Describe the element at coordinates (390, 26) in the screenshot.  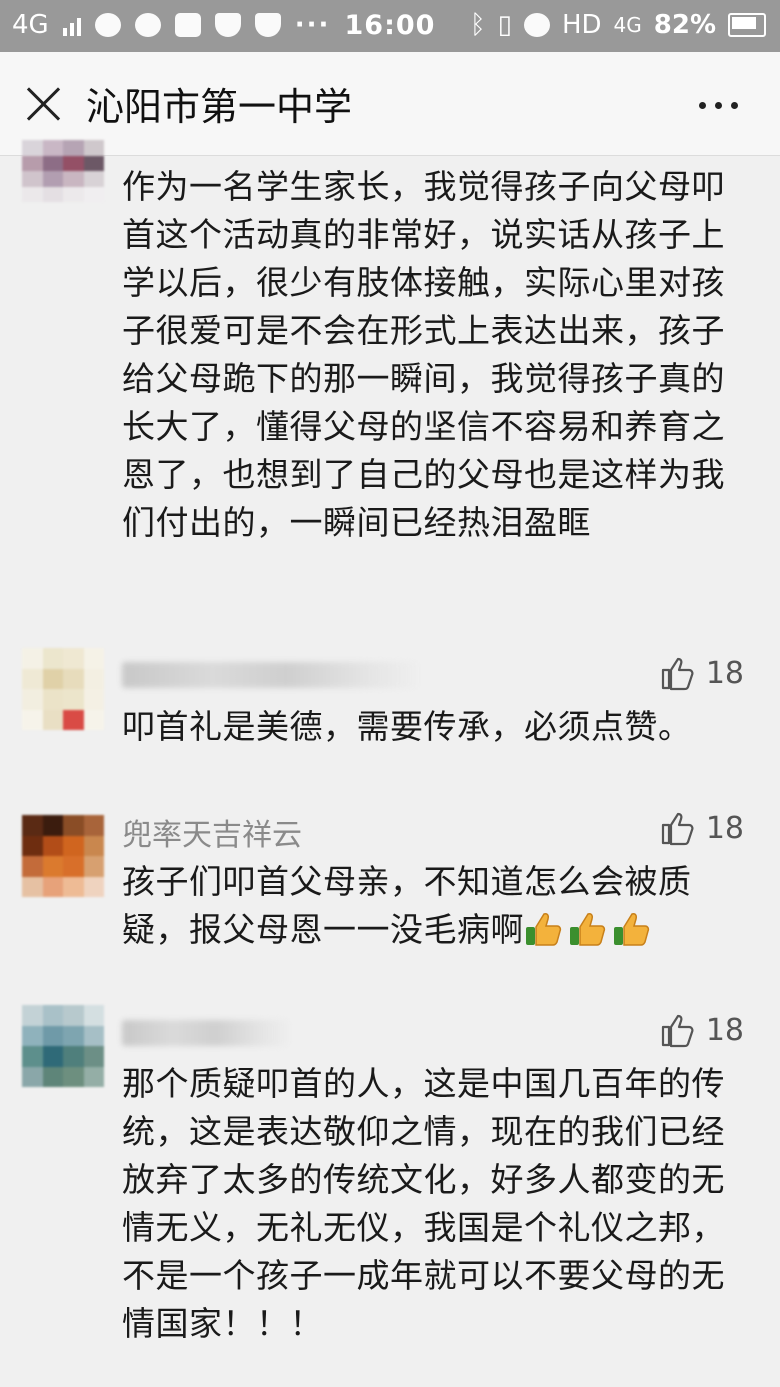
I see `status-bar: 4G ··· 16:00 ᛒ ▯ HD 4G 82%` at that location.